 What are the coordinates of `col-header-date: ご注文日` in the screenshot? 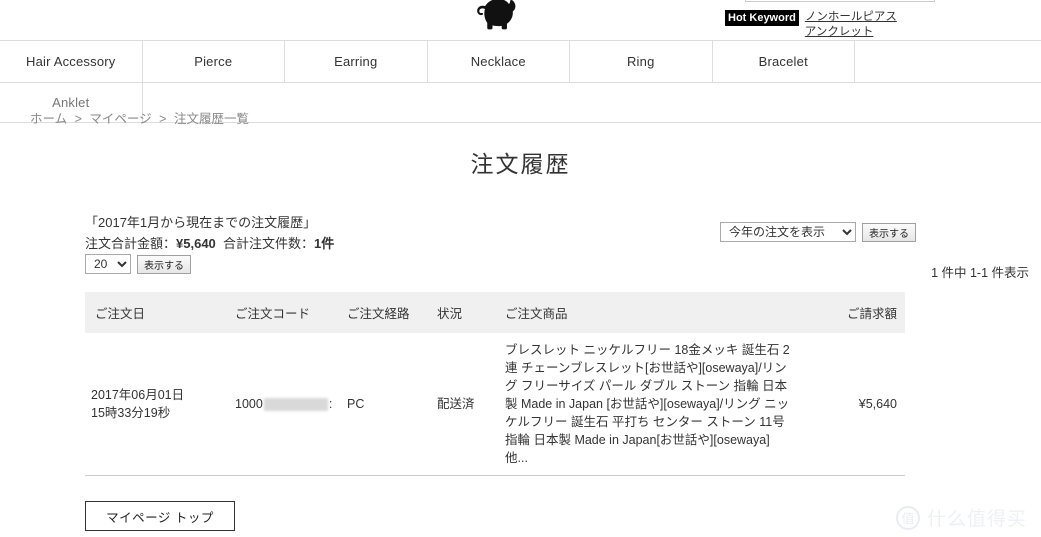 It's located at (160, 312).